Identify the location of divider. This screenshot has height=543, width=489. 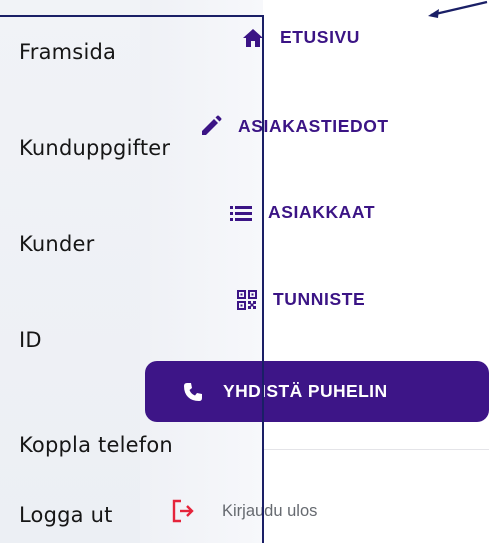
(376, 449).